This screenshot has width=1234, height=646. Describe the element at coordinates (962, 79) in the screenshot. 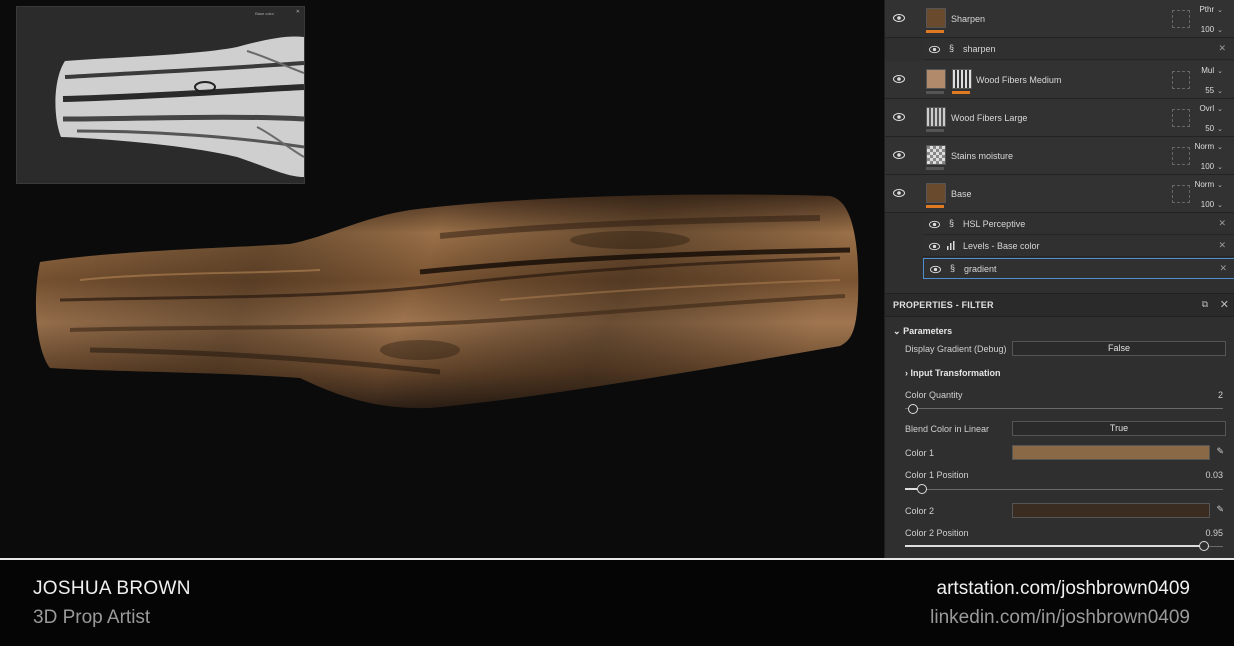

I see `fibers-mask-thumb` at that location.